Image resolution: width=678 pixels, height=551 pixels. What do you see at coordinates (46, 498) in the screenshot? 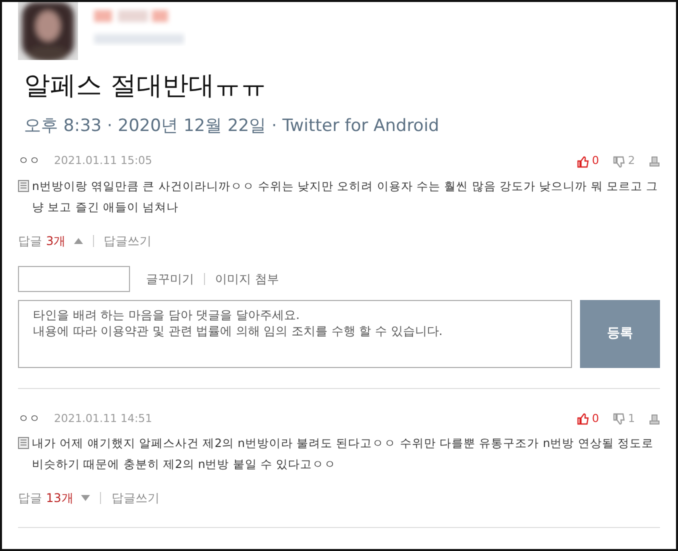
I see `reply-toggle: 답글 13개` at bounding box center [46, 498].